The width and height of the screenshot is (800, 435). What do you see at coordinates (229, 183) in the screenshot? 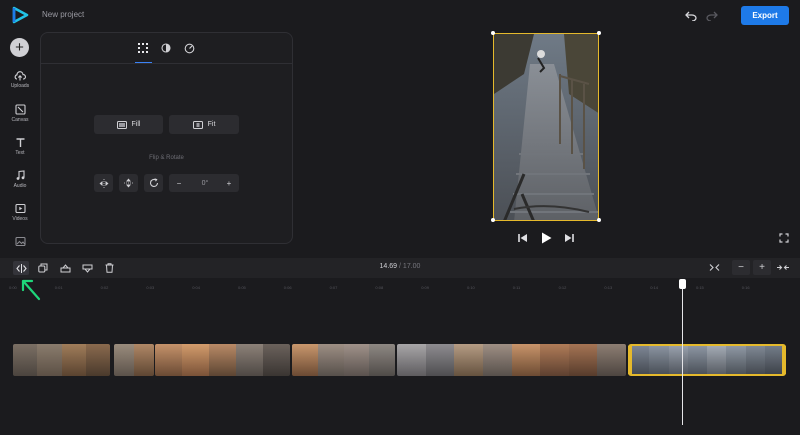
I see `rotate-increase-button: +` at bounding box center [229, 183].